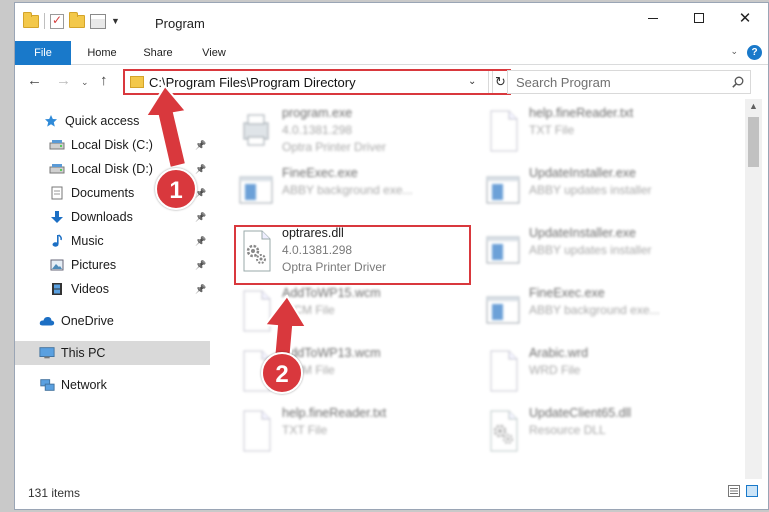  I want to click on scroll-up-icon: ▲, so click(753, 106).